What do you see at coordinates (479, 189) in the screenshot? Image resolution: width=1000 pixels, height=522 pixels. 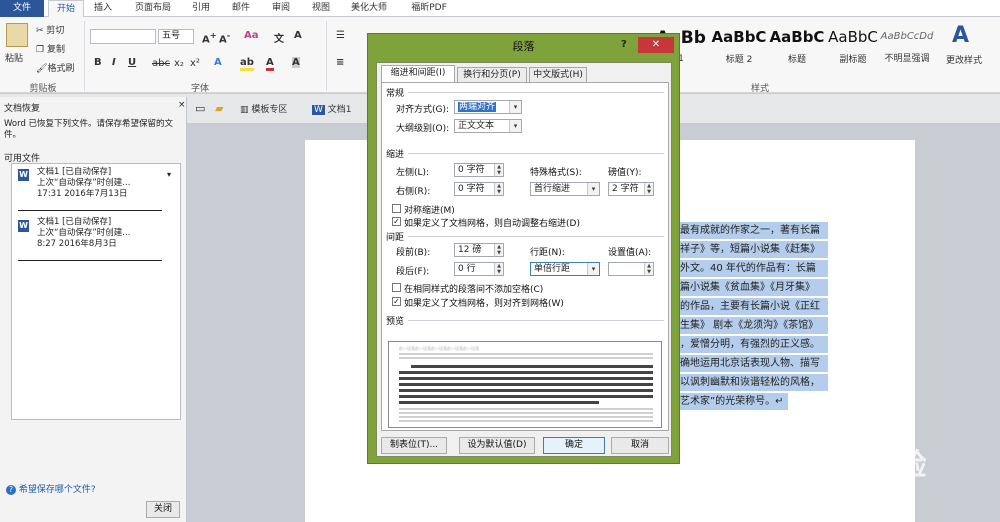 I see `indent-right-input: 0 字符 ▲ ▼` at bounding box center [479, 189].